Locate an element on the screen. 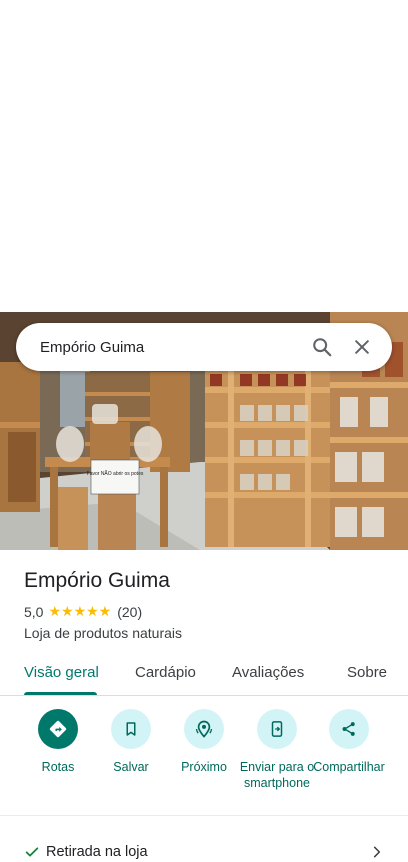  nearby-button: Próximo is located at coordinates (204, 742).